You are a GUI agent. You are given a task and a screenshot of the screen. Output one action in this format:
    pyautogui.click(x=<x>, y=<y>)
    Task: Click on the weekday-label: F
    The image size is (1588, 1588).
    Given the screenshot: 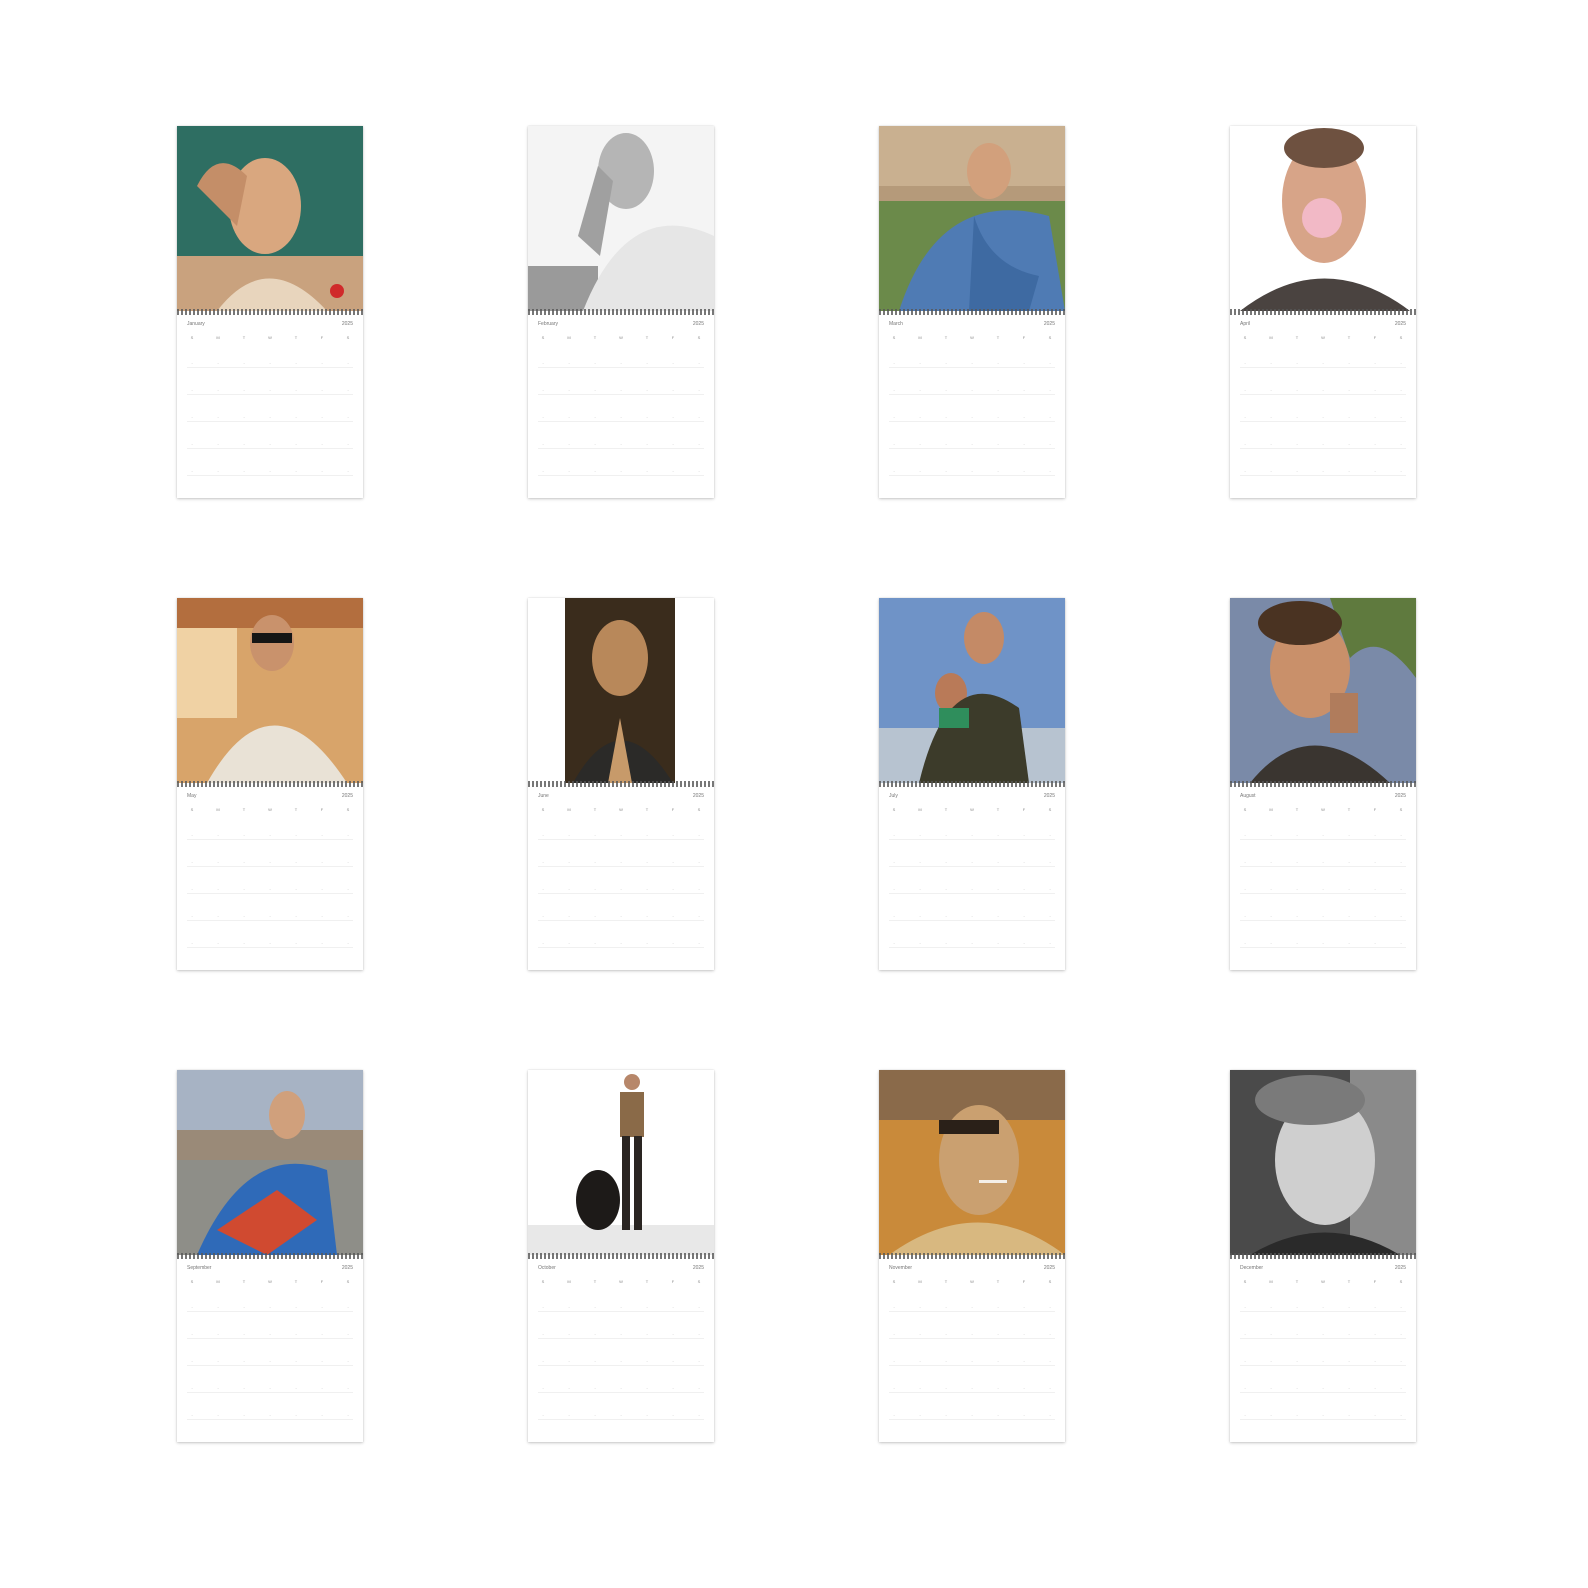 What is the action you would take?
    pyautogui.click(x=673, y=337)
    